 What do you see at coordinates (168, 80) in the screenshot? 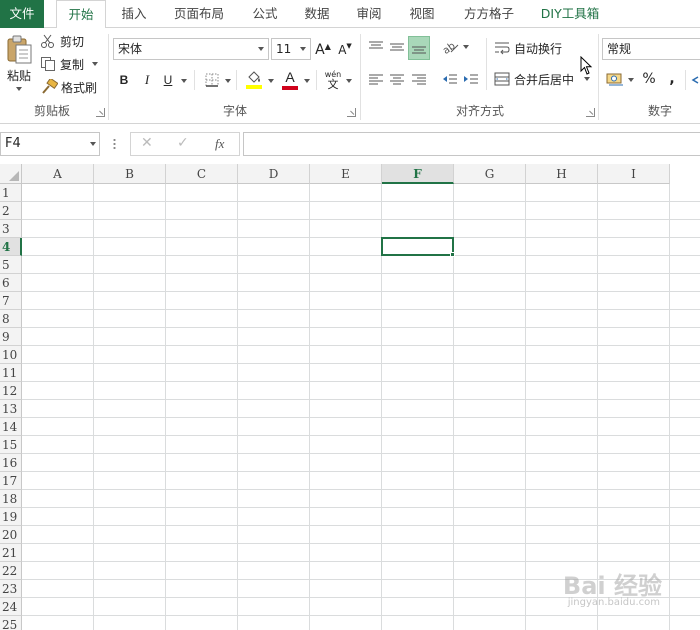
I see `underline-button: U` at bounding box center [168, 80].